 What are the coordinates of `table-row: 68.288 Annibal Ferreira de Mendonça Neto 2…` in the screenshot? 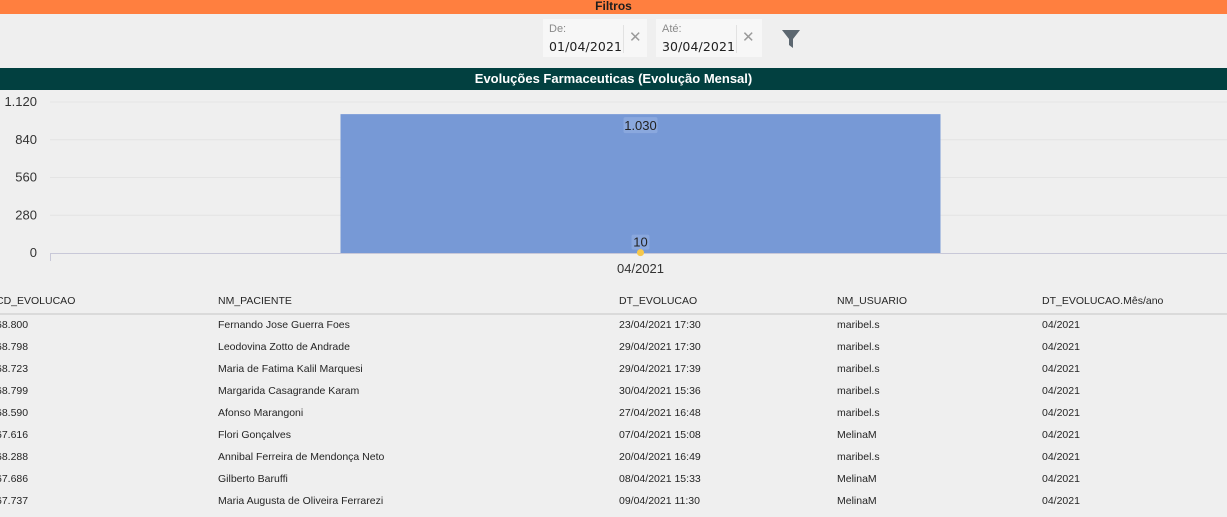 It's located at (613, 461).